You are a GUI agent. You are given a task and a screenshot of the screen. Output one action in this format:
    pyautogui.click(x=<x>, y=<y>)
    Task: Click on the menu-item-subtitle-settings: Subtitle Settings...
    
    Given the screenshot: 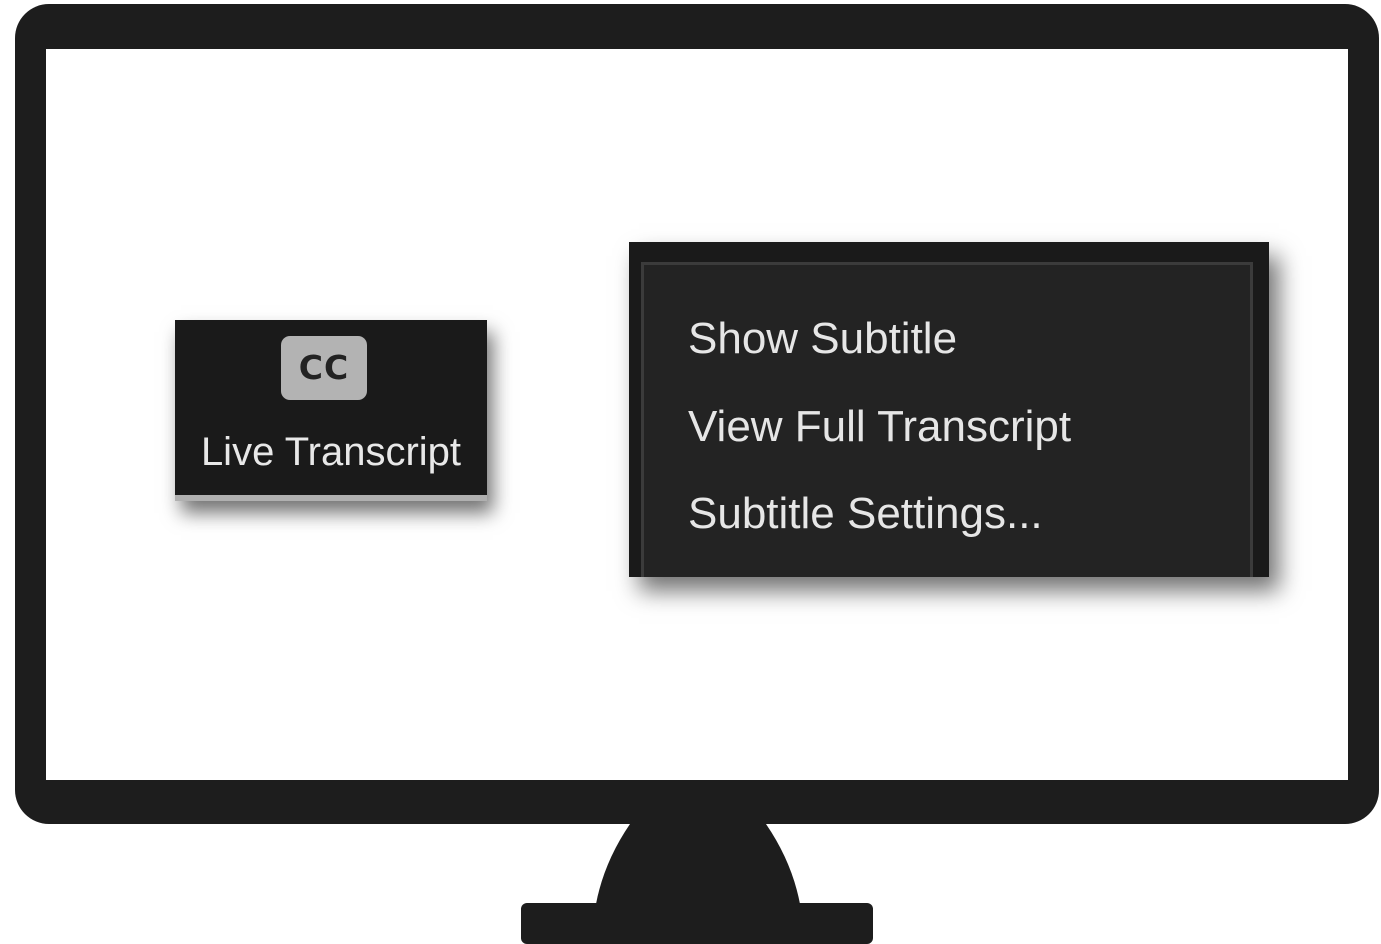 What is the action you would take?
    pyautogui.click(x=958, y=514)
    